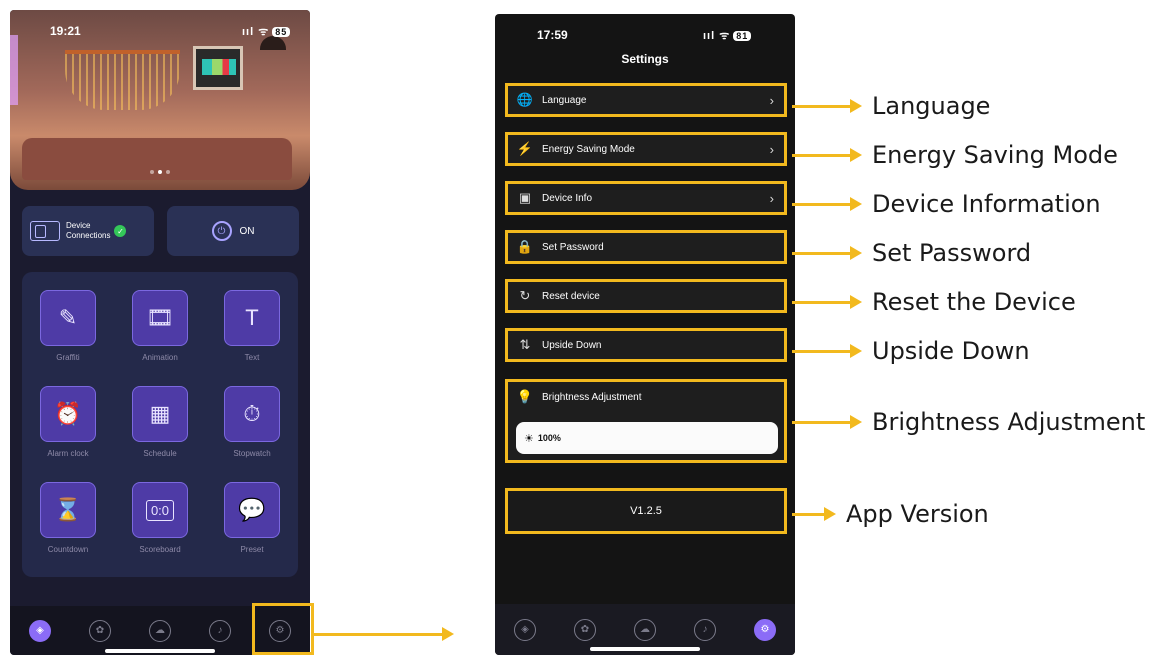 Image resolution: width=1173 pixels, height=655 pixels. I want to click on power-icon: ⏻, so click(221, 231).